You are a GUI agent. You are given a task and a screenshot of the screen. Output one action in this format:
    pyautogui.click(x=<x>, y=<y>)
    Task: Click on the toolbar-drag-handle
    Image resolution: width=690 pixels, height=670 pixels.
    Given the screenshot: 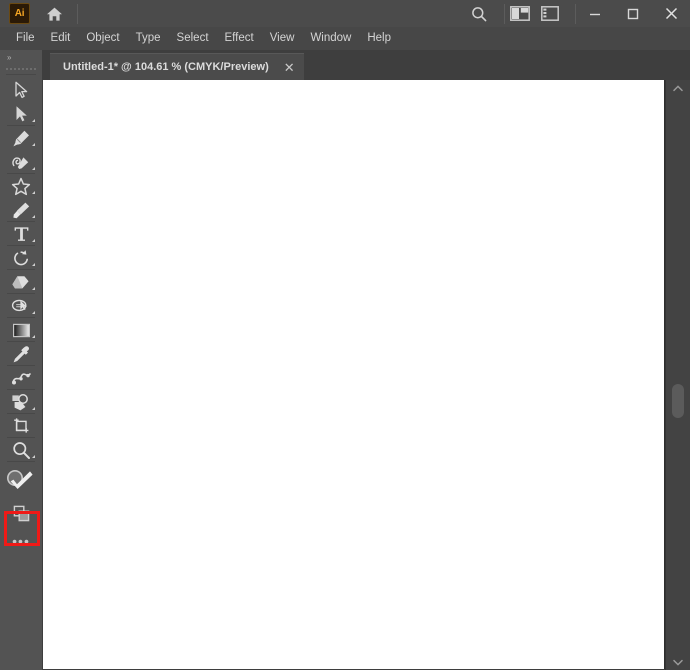 What is the action you would take?
    pyautogui.click(x=21, y=70)
    